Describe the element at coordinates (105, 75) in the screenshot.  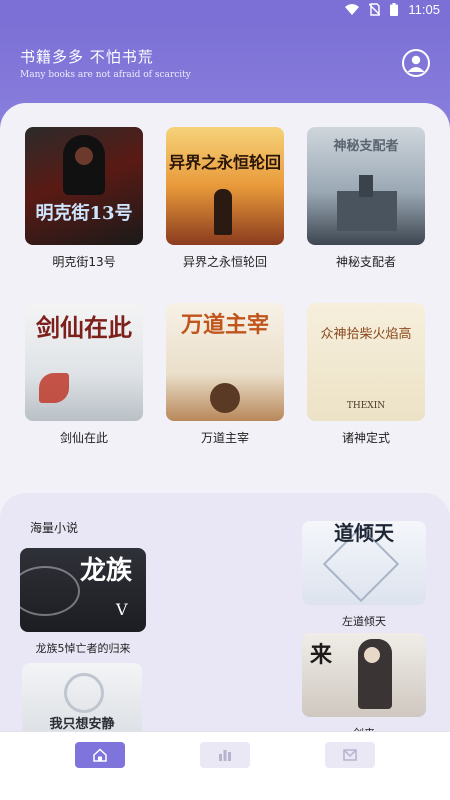
I see `app-subtitle: Many books are not afraid of scarcity` at that location.